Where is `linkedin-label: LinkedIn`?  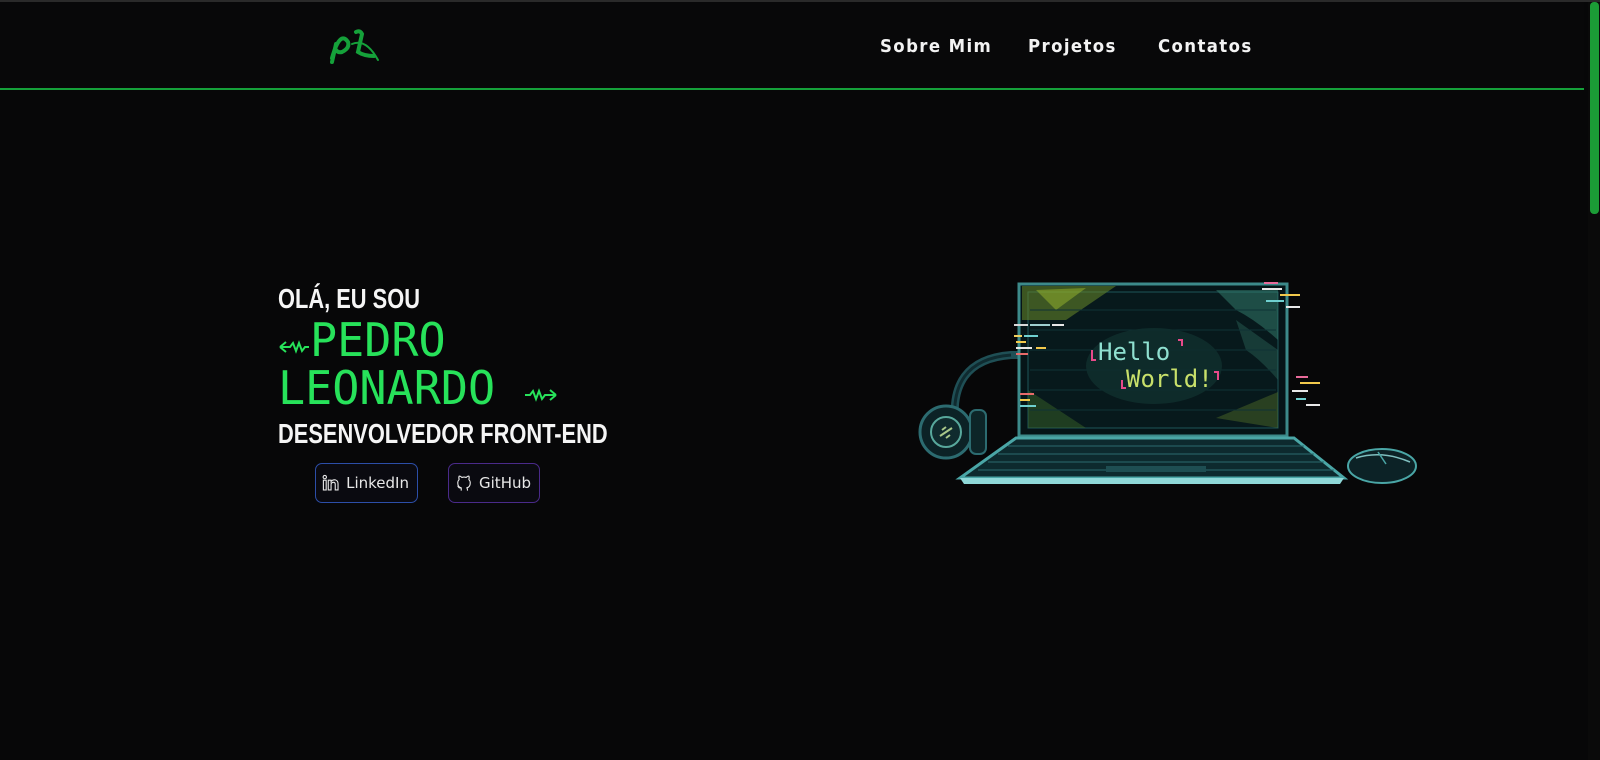 linkedin-label: LinkedIn is located at coordinates (377, 483).